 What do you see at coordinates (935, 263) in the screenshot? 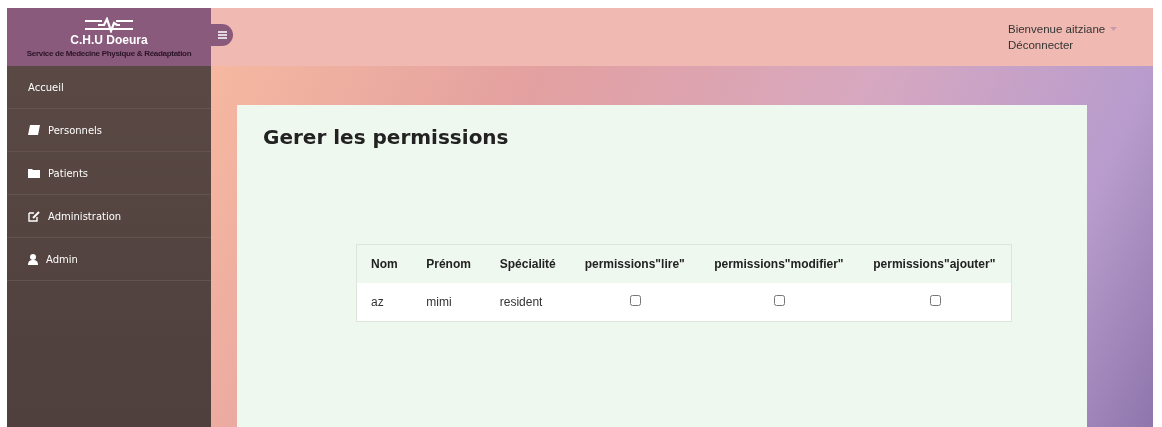
I see `column-header: permissions"ajouter"` at bounding box center [935, 263].